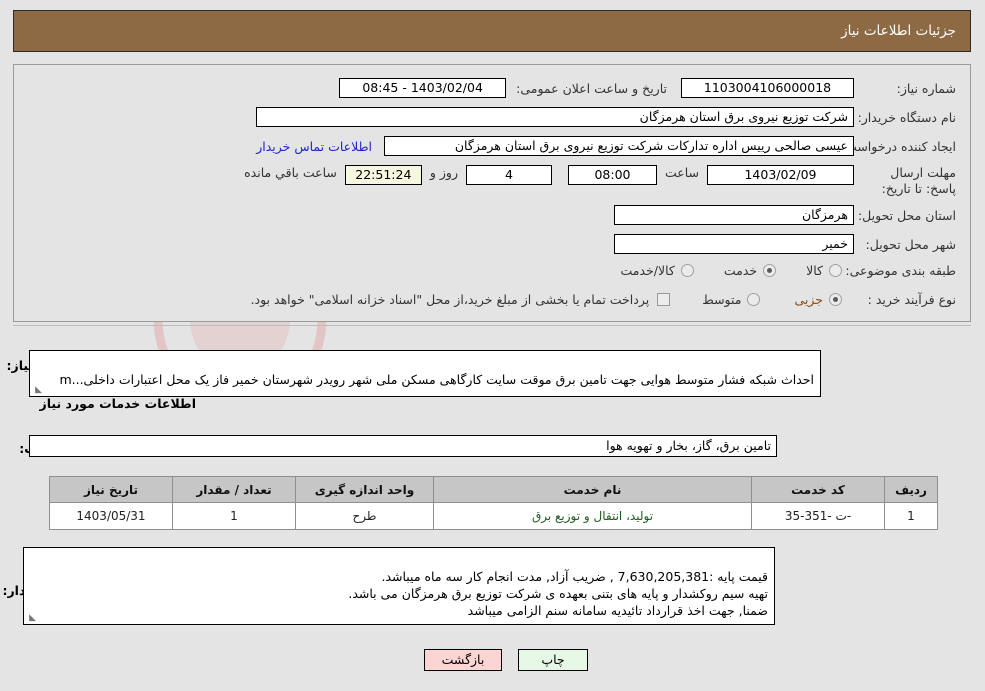 This screenshot has width=985, height=691. Describe the element at coordinates (591, 88) in the screenshot. I see `announce-date-label: تاریخ و ساعت اعلان عمومی:` at that location.